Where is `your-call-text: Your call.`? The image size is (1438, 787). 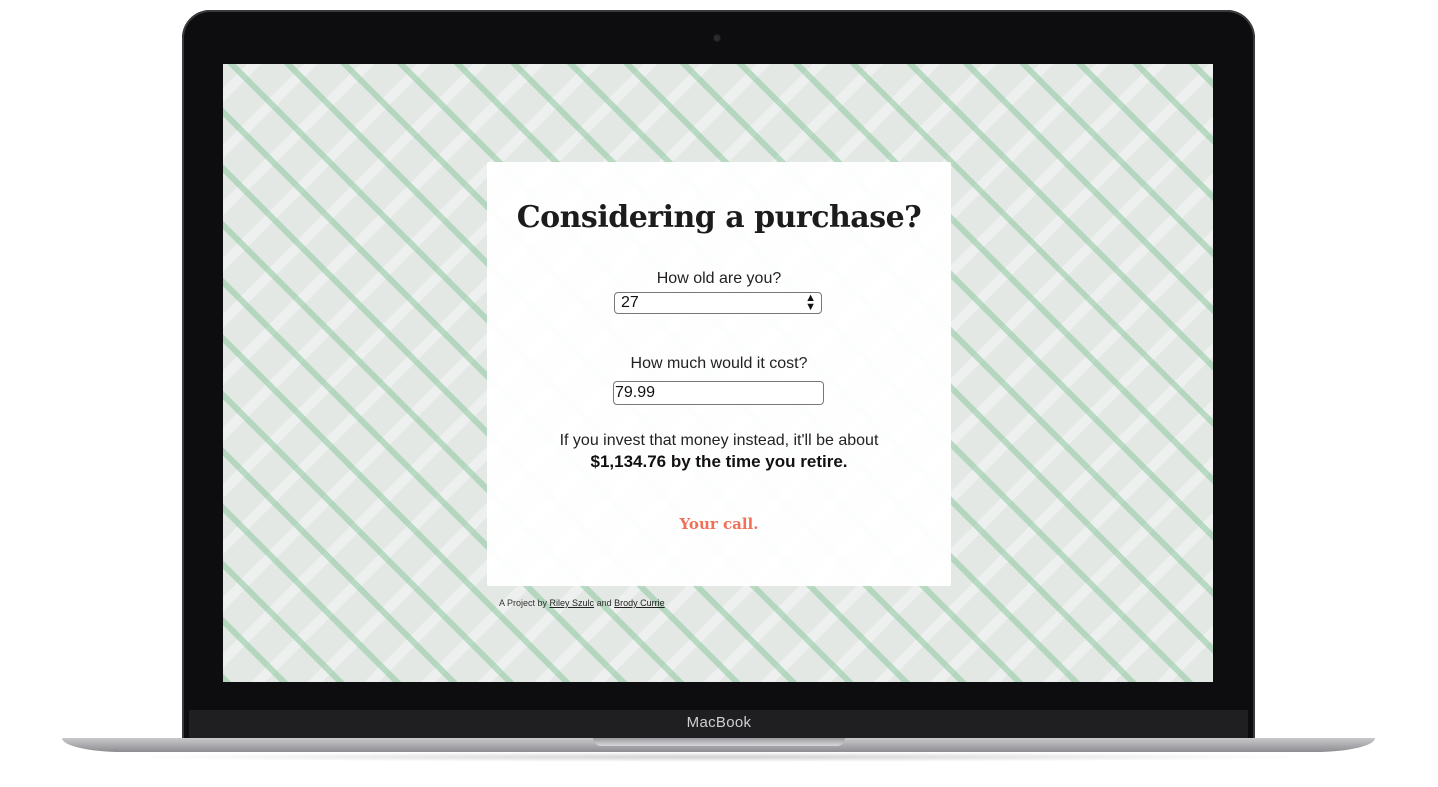
your-call-text: Your call. is located at coordinates (719, 524).